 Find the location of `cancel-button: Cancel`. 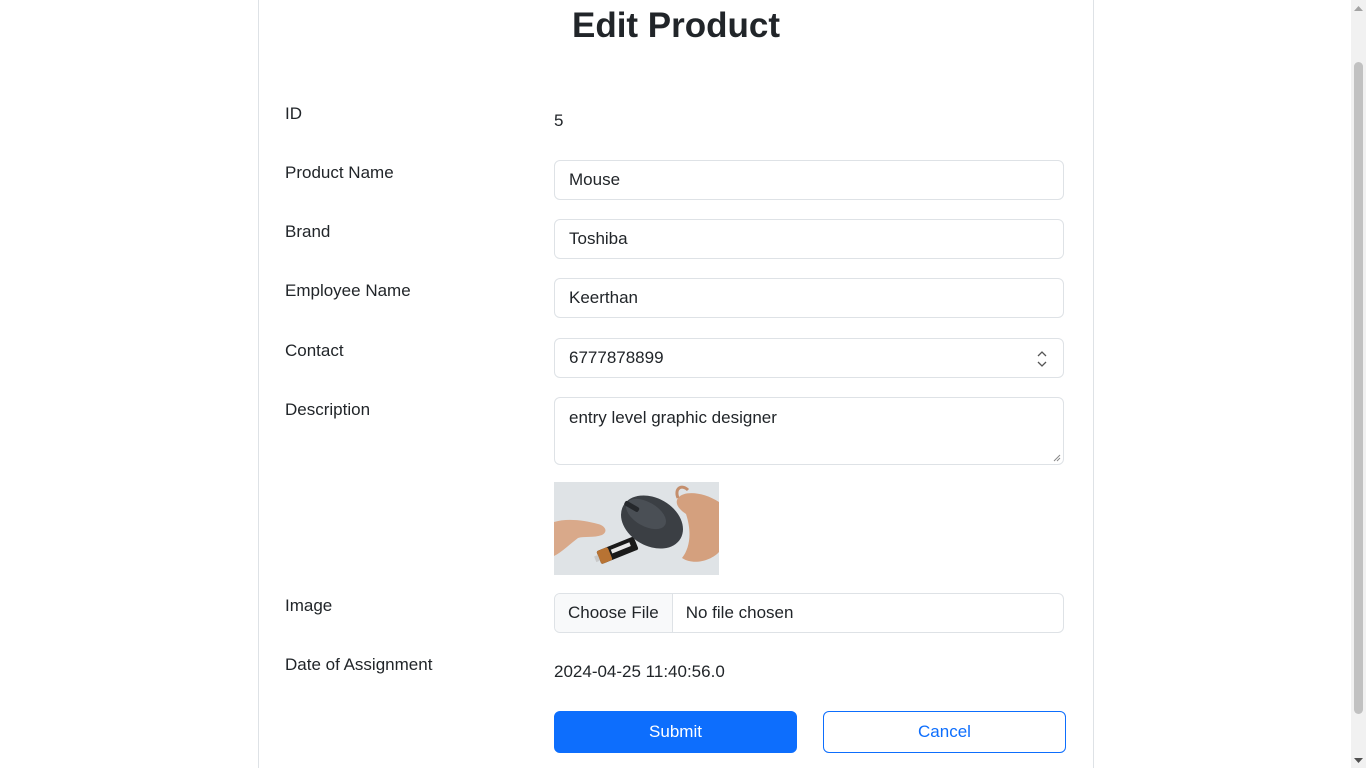

cancel-button: Cancel is located at coordinates (944, 732).